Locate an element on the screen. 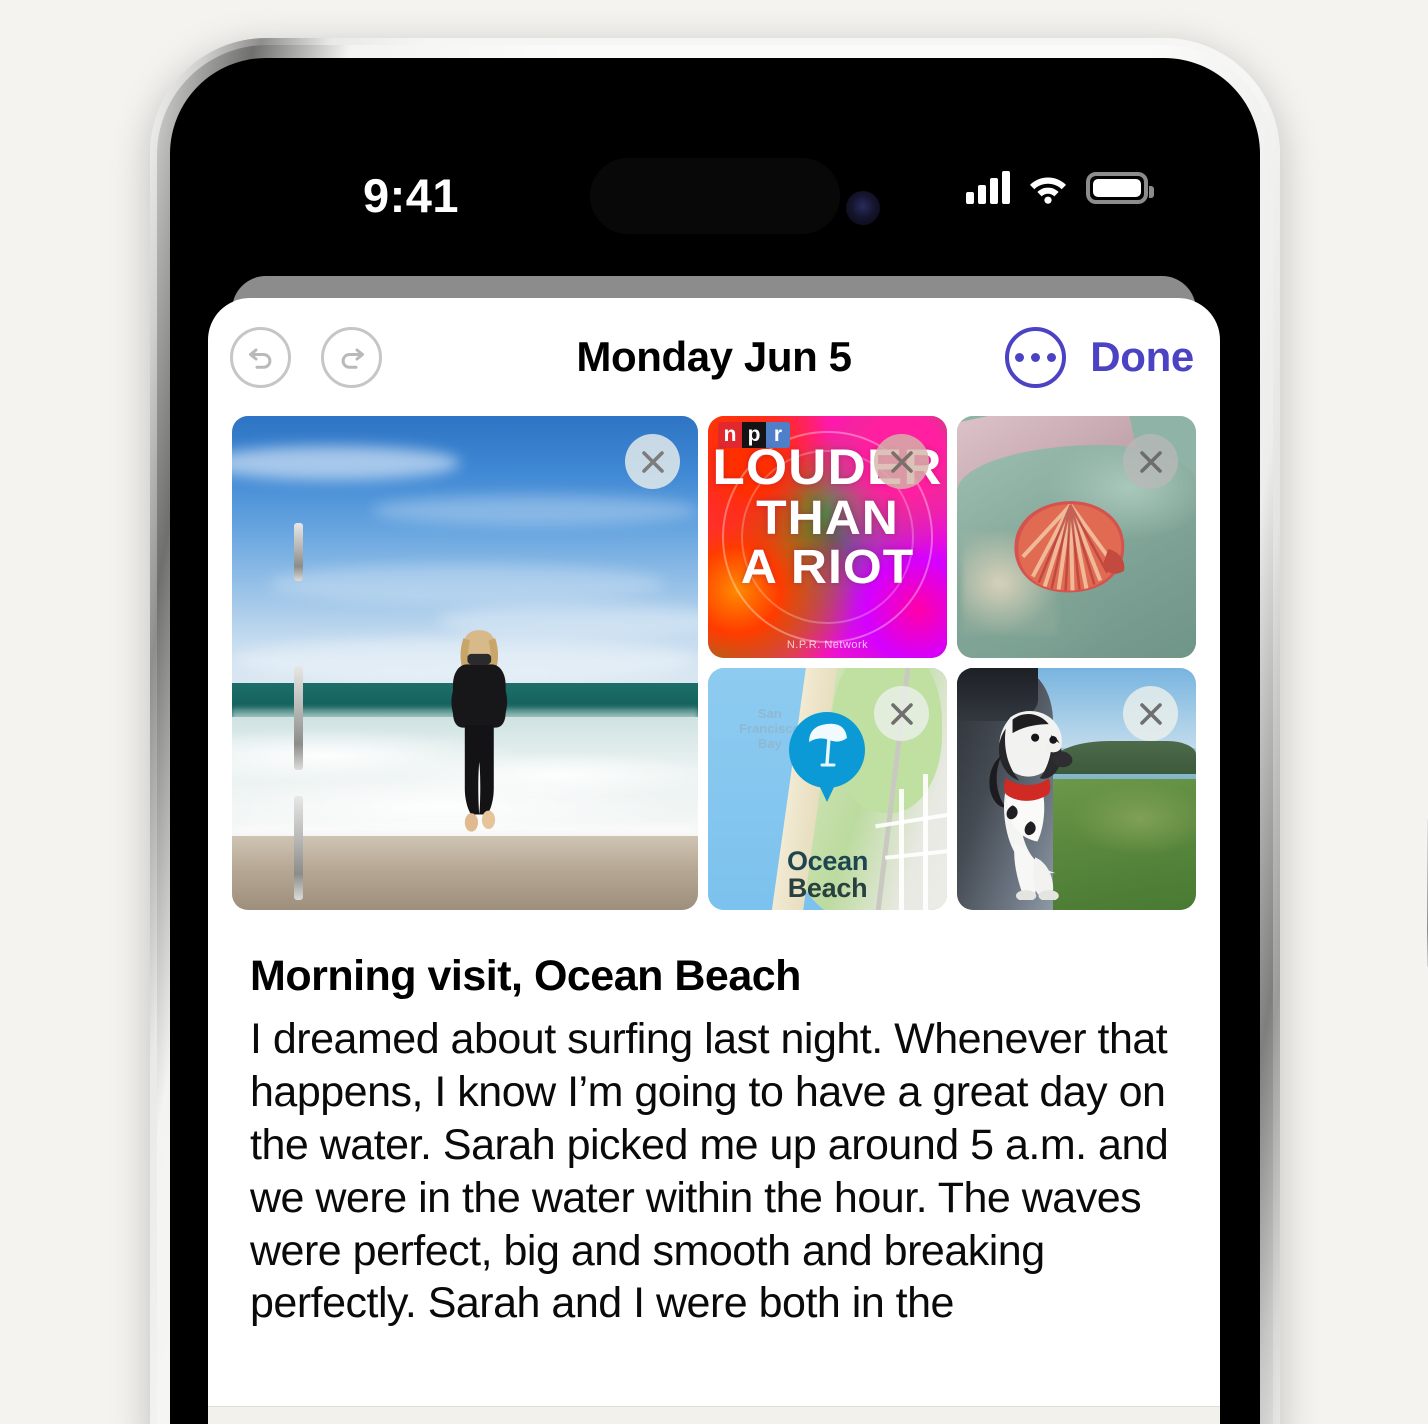 This screenshot has width=1428, height=1424. entry-title: Morning visit, Ocean Beach is located at coordinates (525, 976).